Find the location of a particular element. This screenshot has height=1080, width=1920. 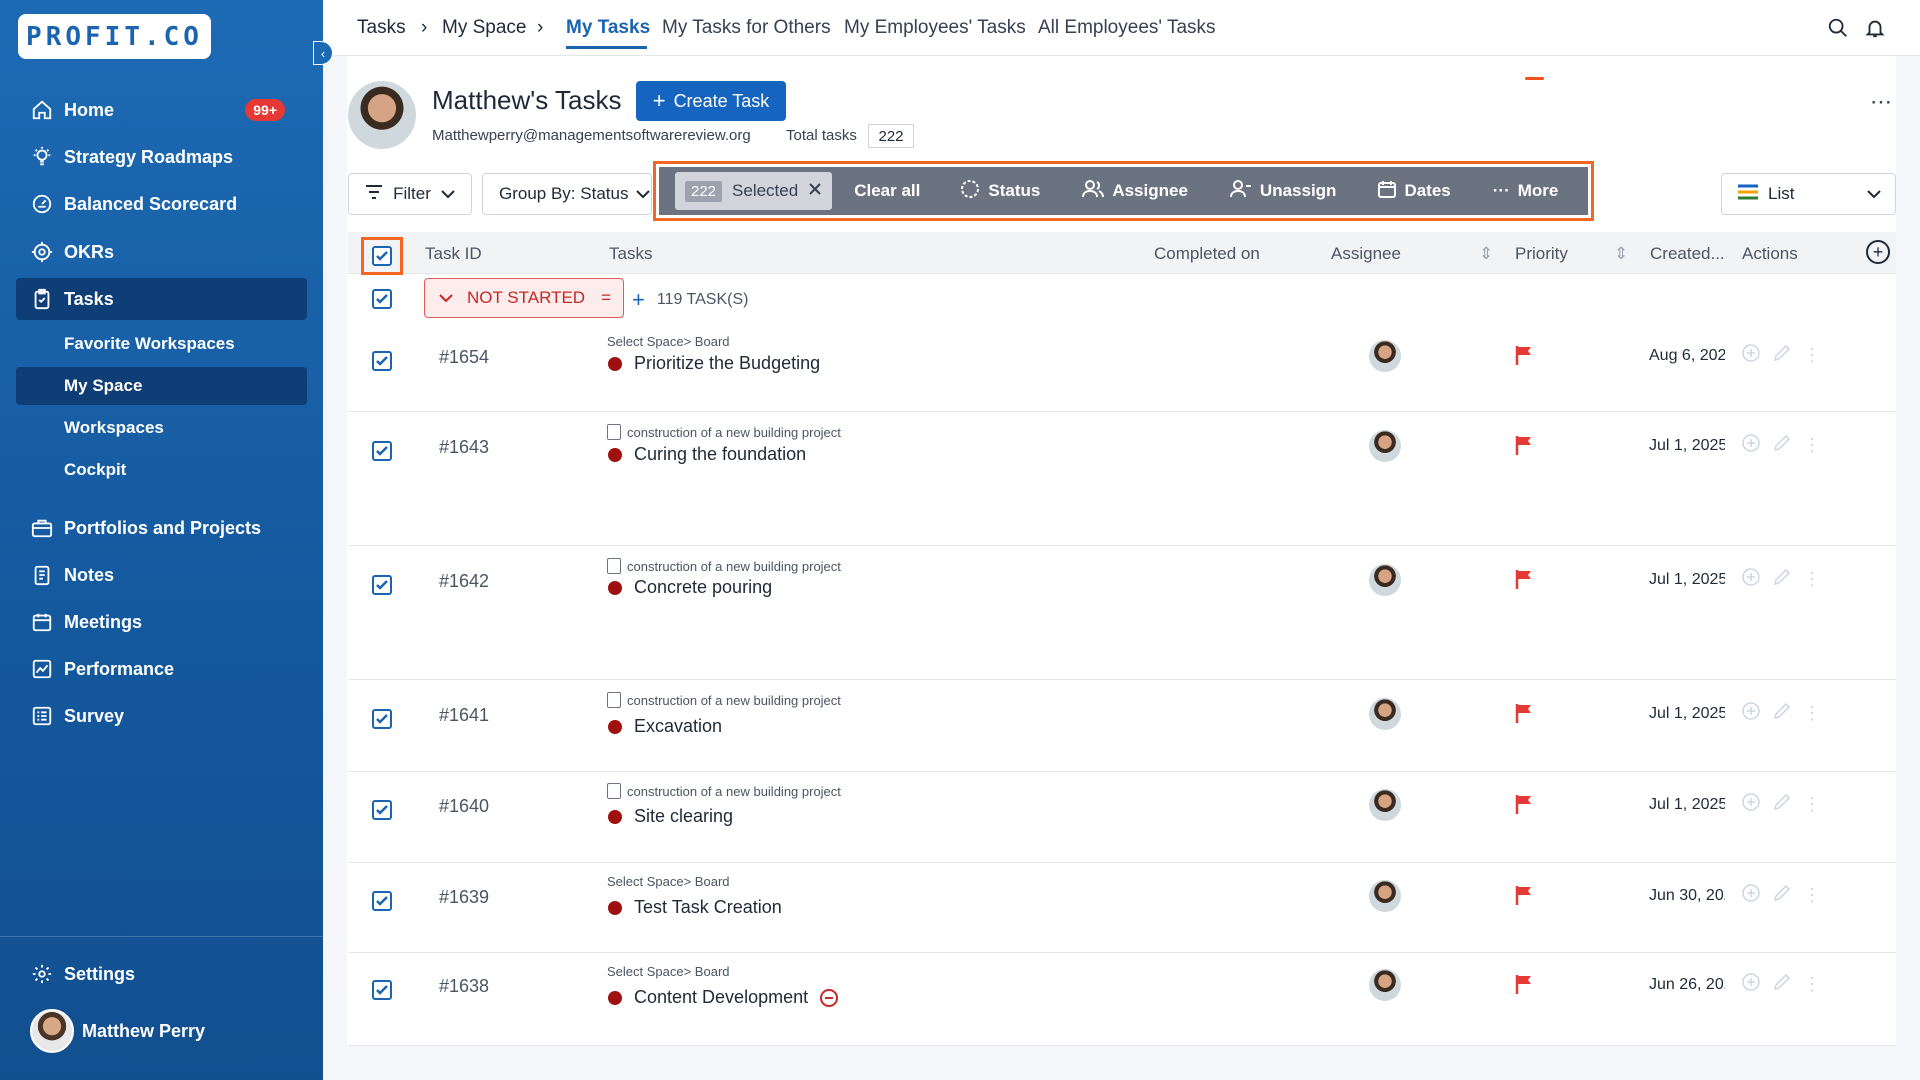

task-id: #1643 is located at coordinates (464, 447).